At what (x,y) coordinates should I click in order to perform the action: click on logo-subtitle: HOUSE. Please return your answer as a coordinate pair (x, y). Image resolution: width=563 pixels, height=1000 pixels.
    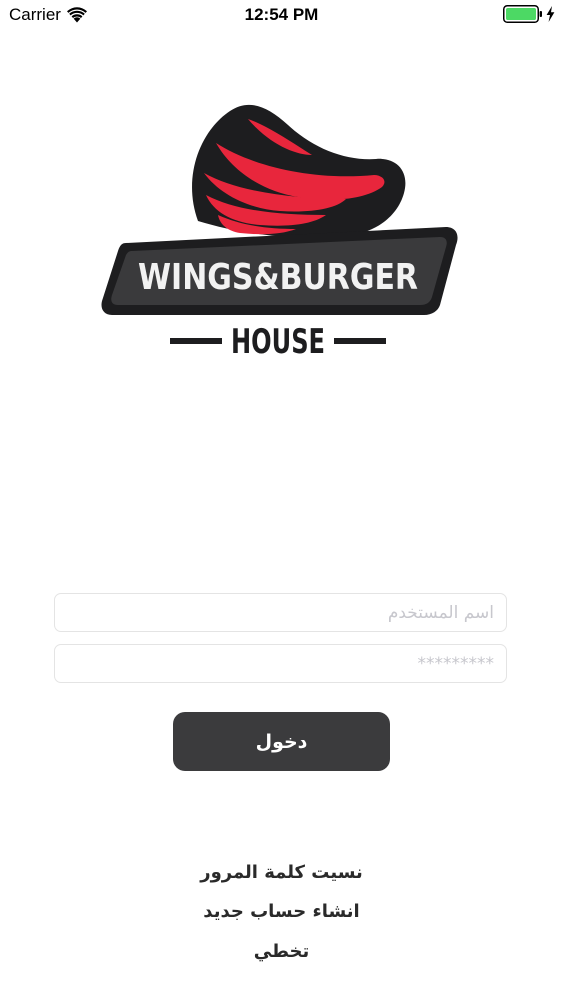
    Looking at the image, I should click on (278, 342).